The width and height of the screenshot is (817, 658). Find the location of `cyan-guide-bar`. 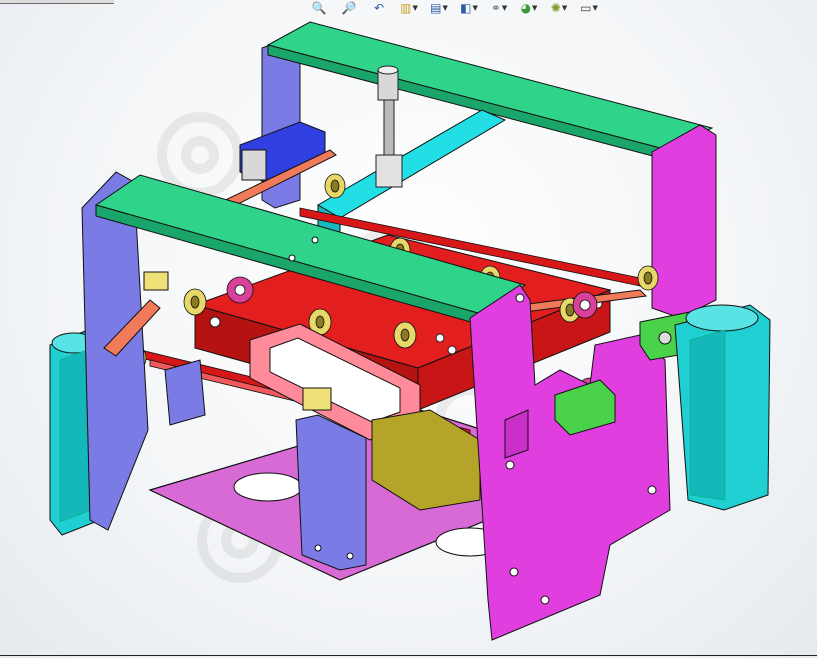

cyan-guide-bar is located at coordinates (412, 164).